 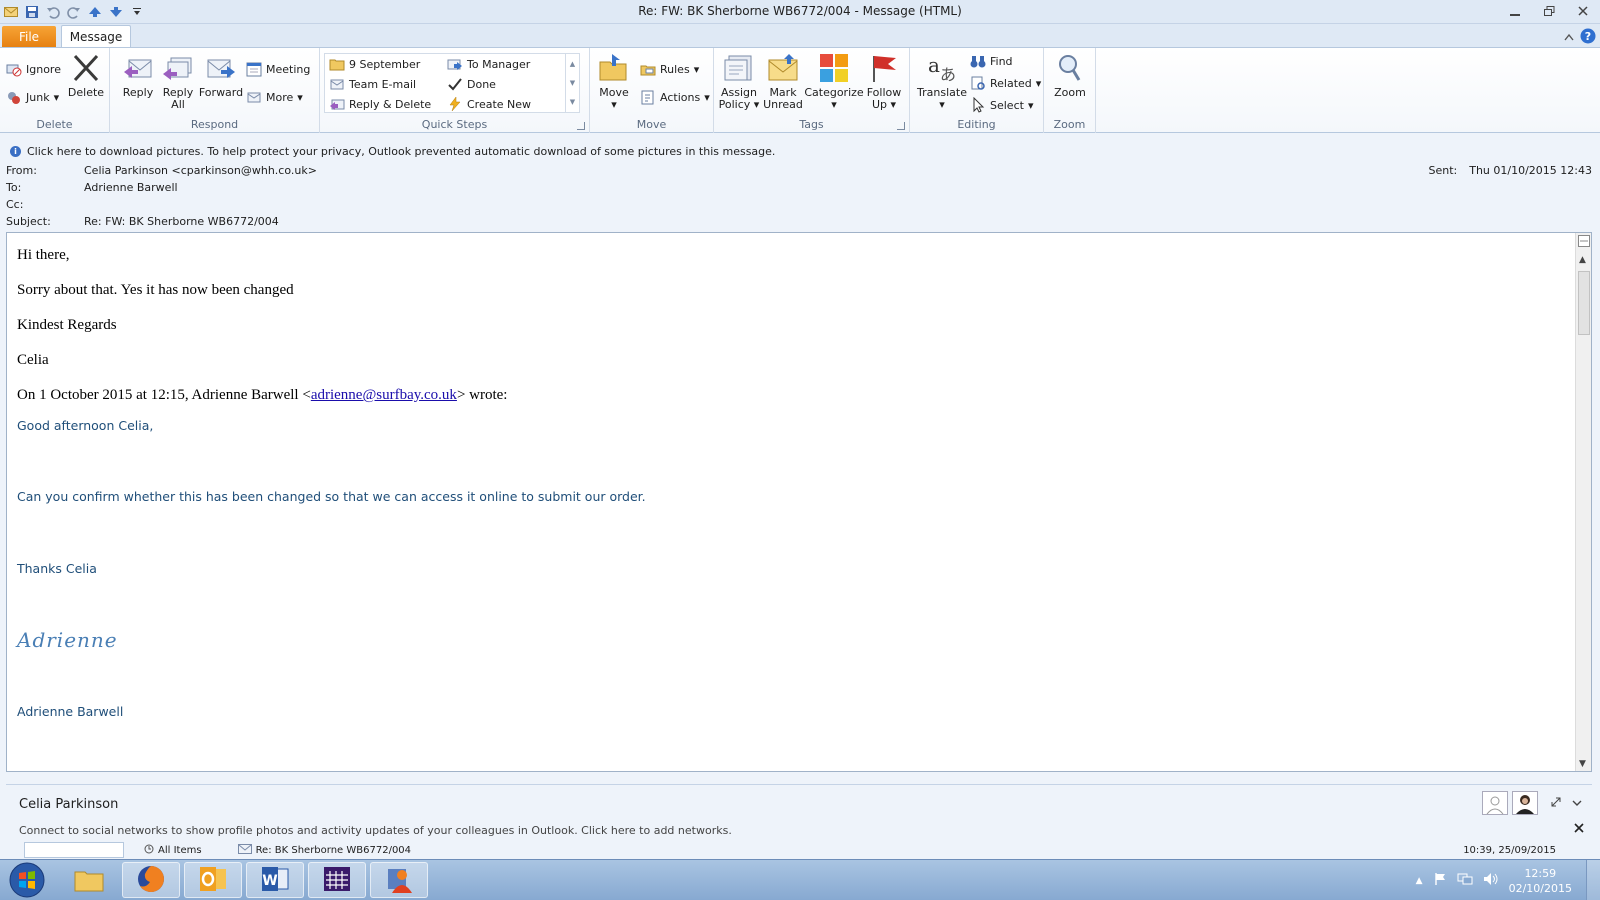 I want to click on taskbar-explorer, so click(x=89, y=880).